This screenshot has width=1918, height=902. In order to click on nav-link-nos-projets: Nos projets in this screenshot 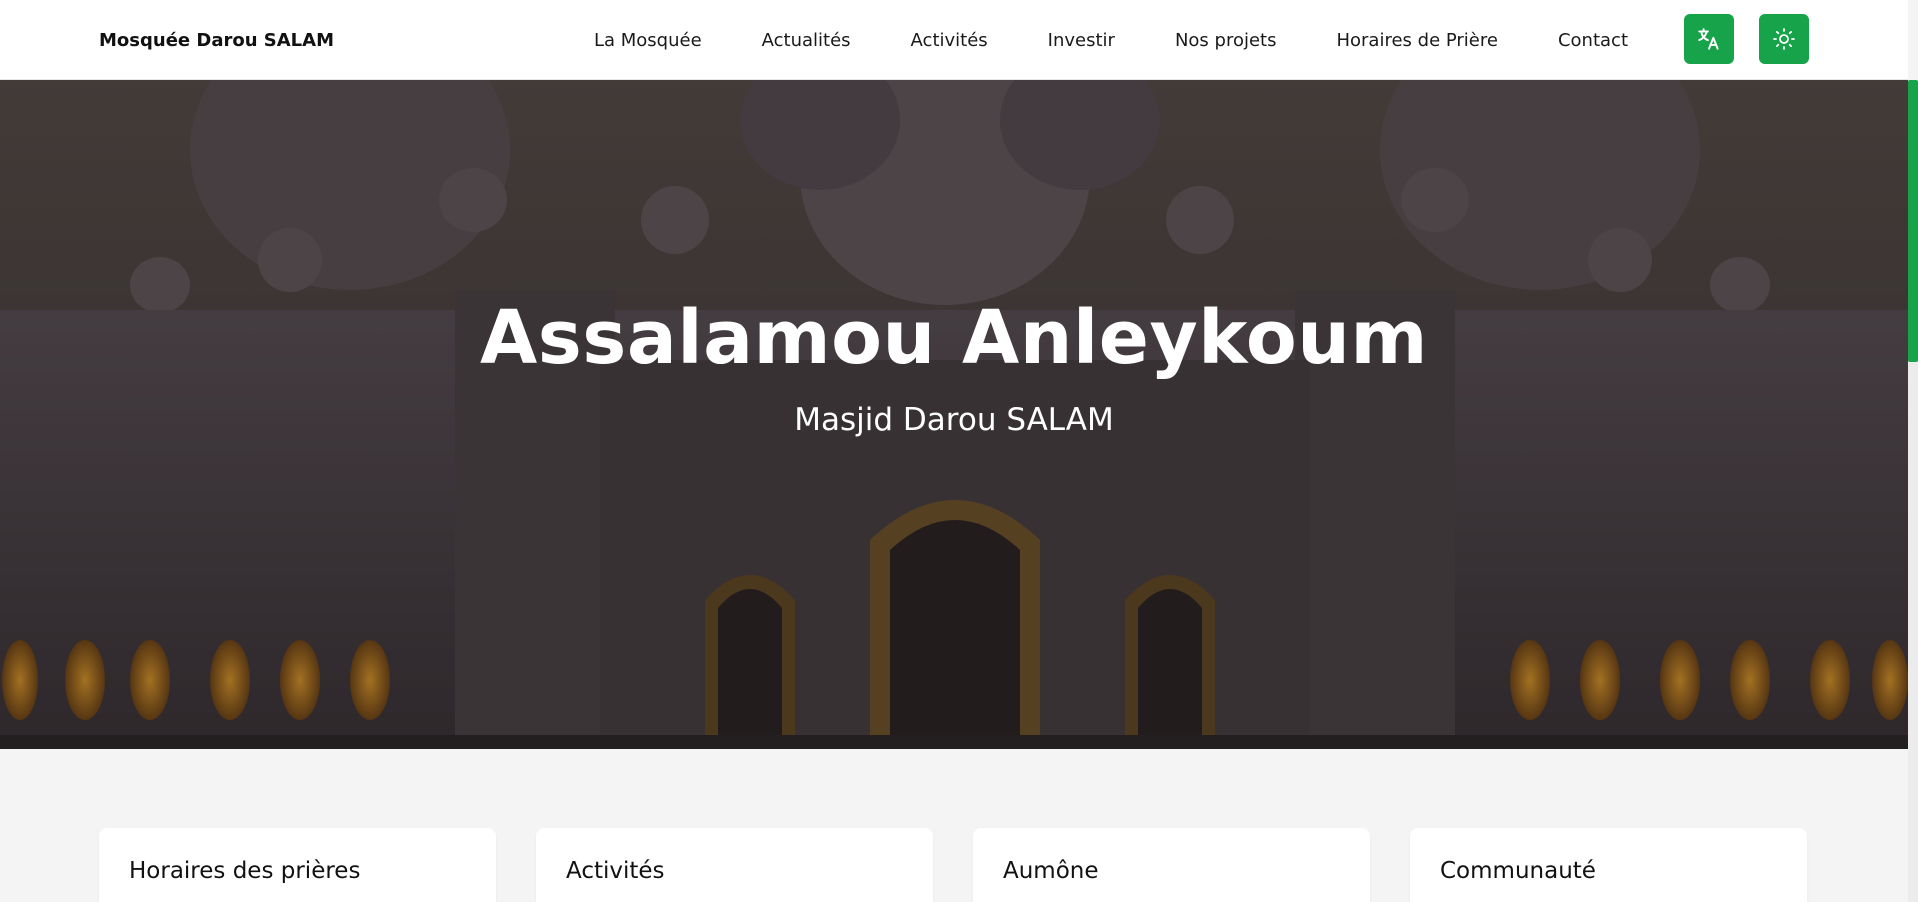, I will do `click(1226, 40)`.